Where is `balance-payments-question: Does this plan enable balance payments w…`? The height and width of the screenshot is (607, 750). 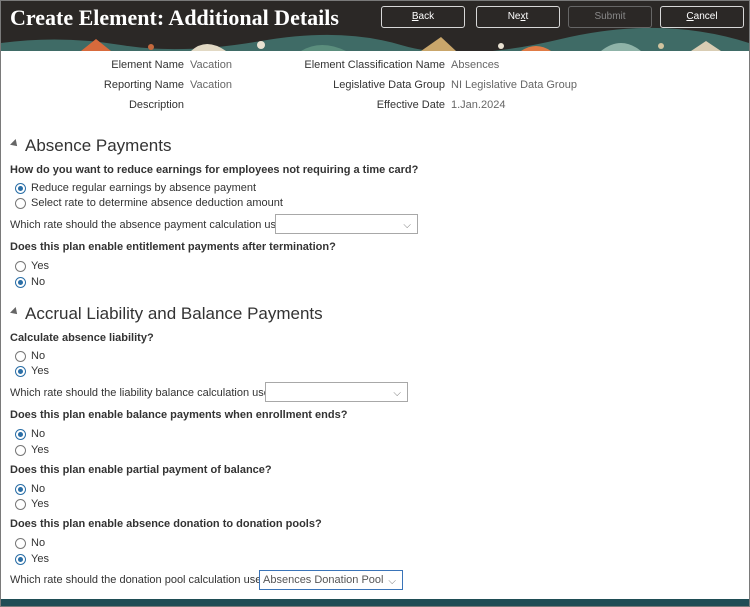
balance-payments-question: Does this plan enable balance payments w… is located at coordinates (179, 415).